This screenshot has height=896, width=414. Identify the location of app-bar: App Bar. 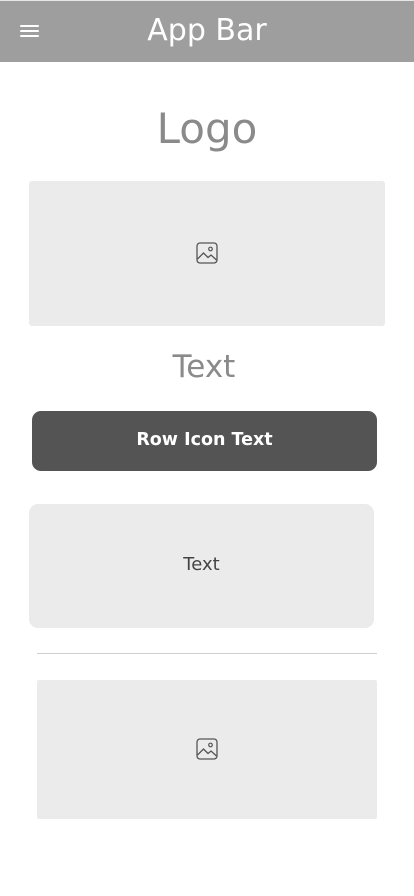
(207, 31).